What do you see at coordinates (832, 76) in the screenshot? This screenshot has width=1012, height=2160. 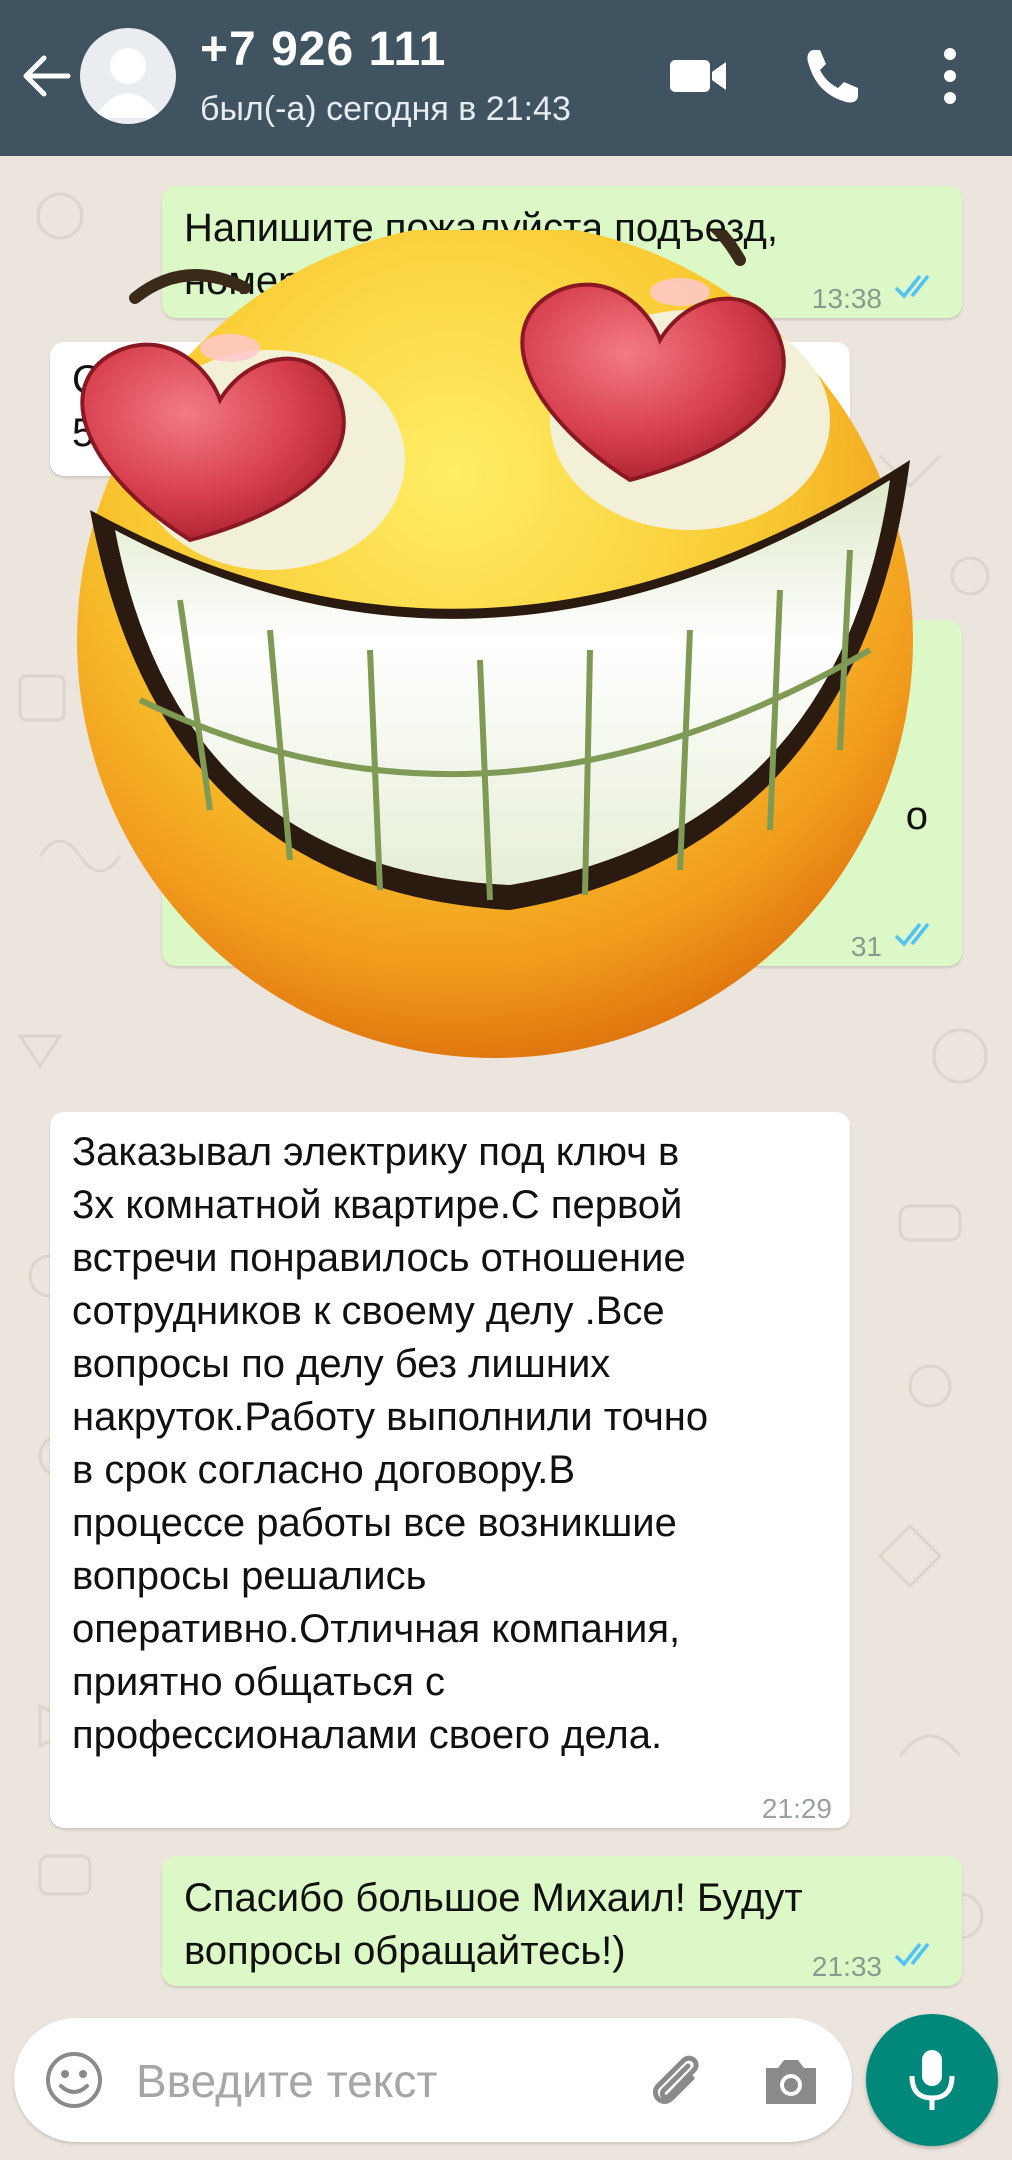 I see `phone-icon` at bounding box center [832, 76].